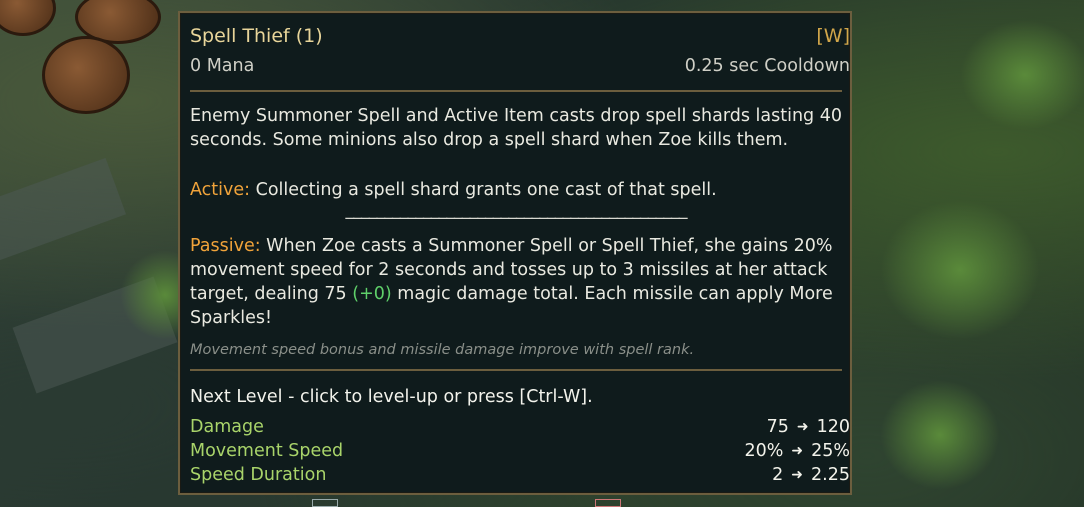 The image size is (1084, 507). I want to click on tooltip-header: Spell Thief (1) [W], so click(520, 37).